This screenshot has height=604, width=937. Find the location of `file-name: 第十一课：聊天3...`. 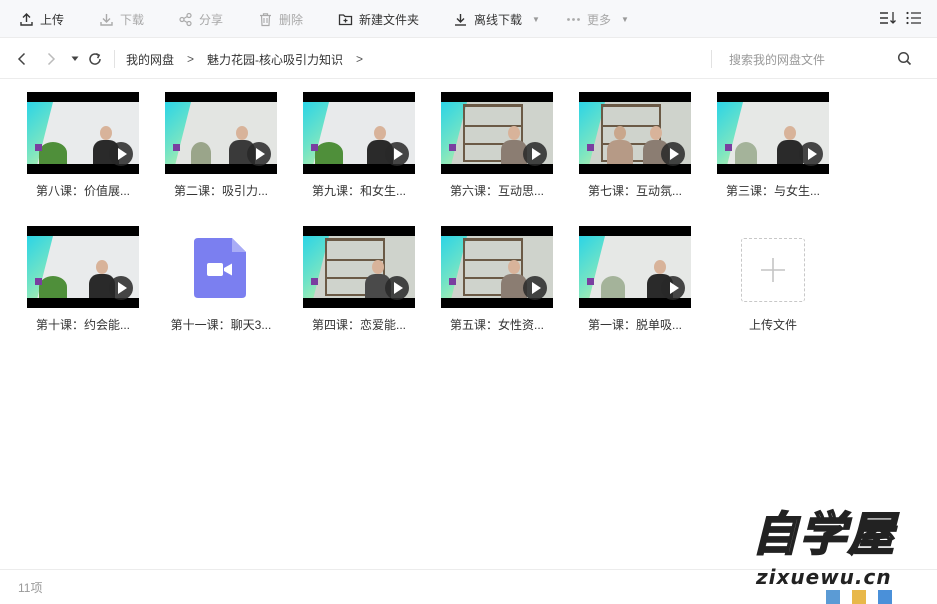

file-name: 第十一课：聊天3... is located at coordinates (221, 325).